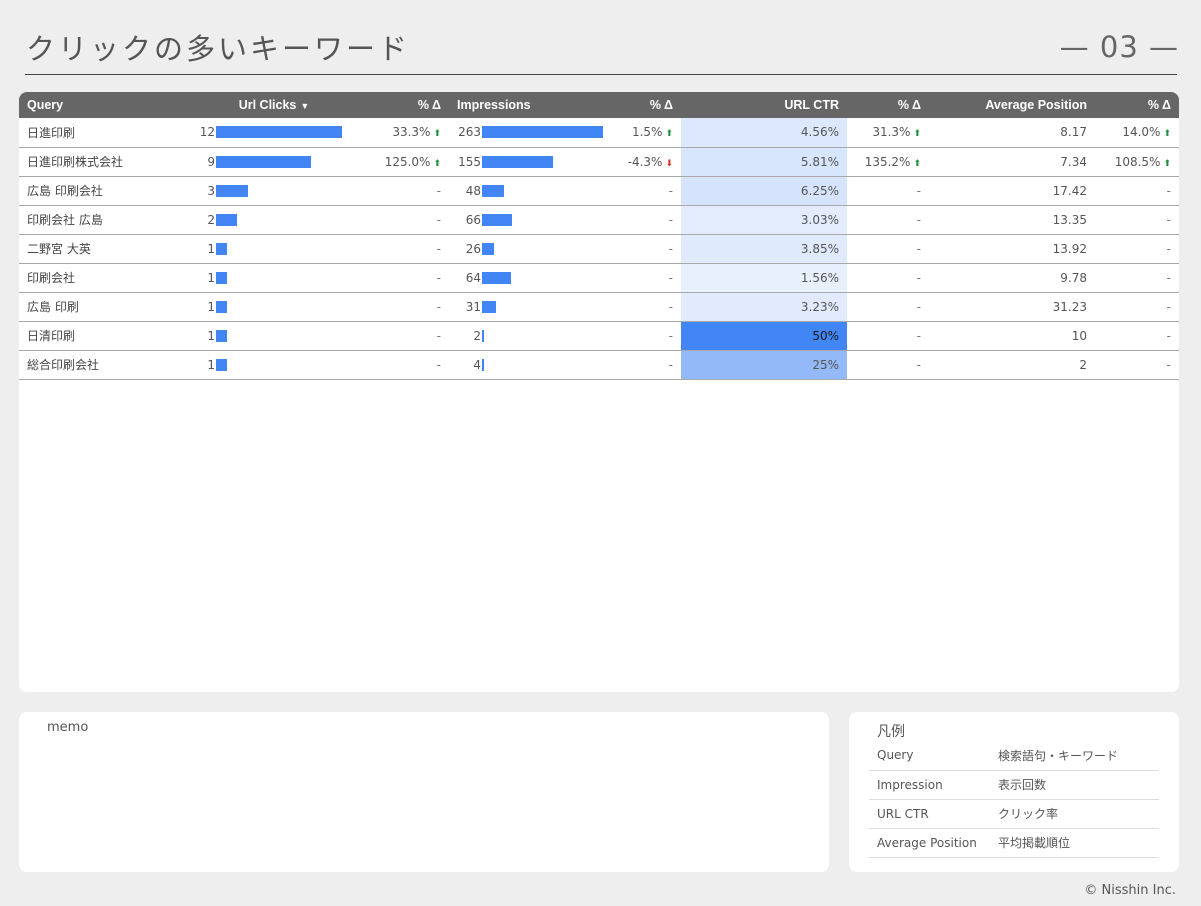 This screenshot has width=1201, height=906. I want to click on position-delta-cell-value: 108.5%, so click(1137, 161).